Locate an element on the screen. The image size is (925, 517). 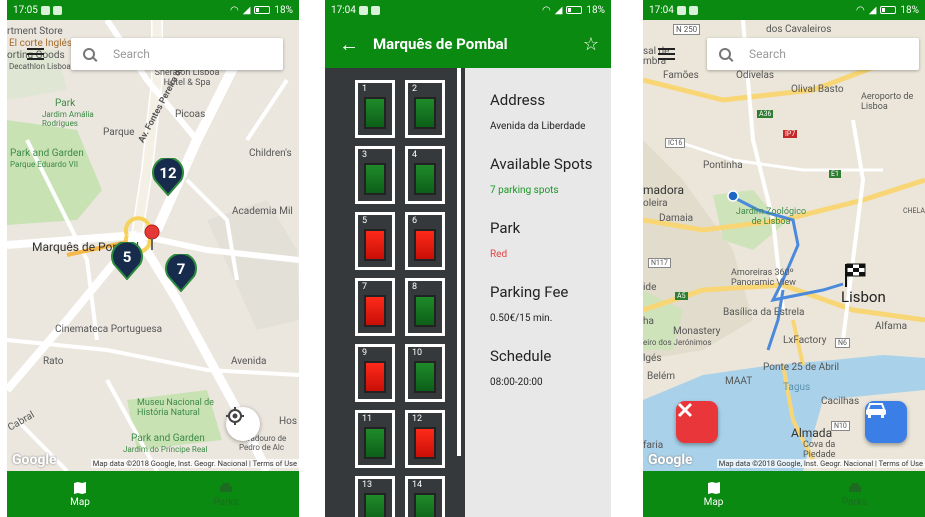
status-bar: 17:04 ◠ ◢ 18% is located at coordinates (784, 10).